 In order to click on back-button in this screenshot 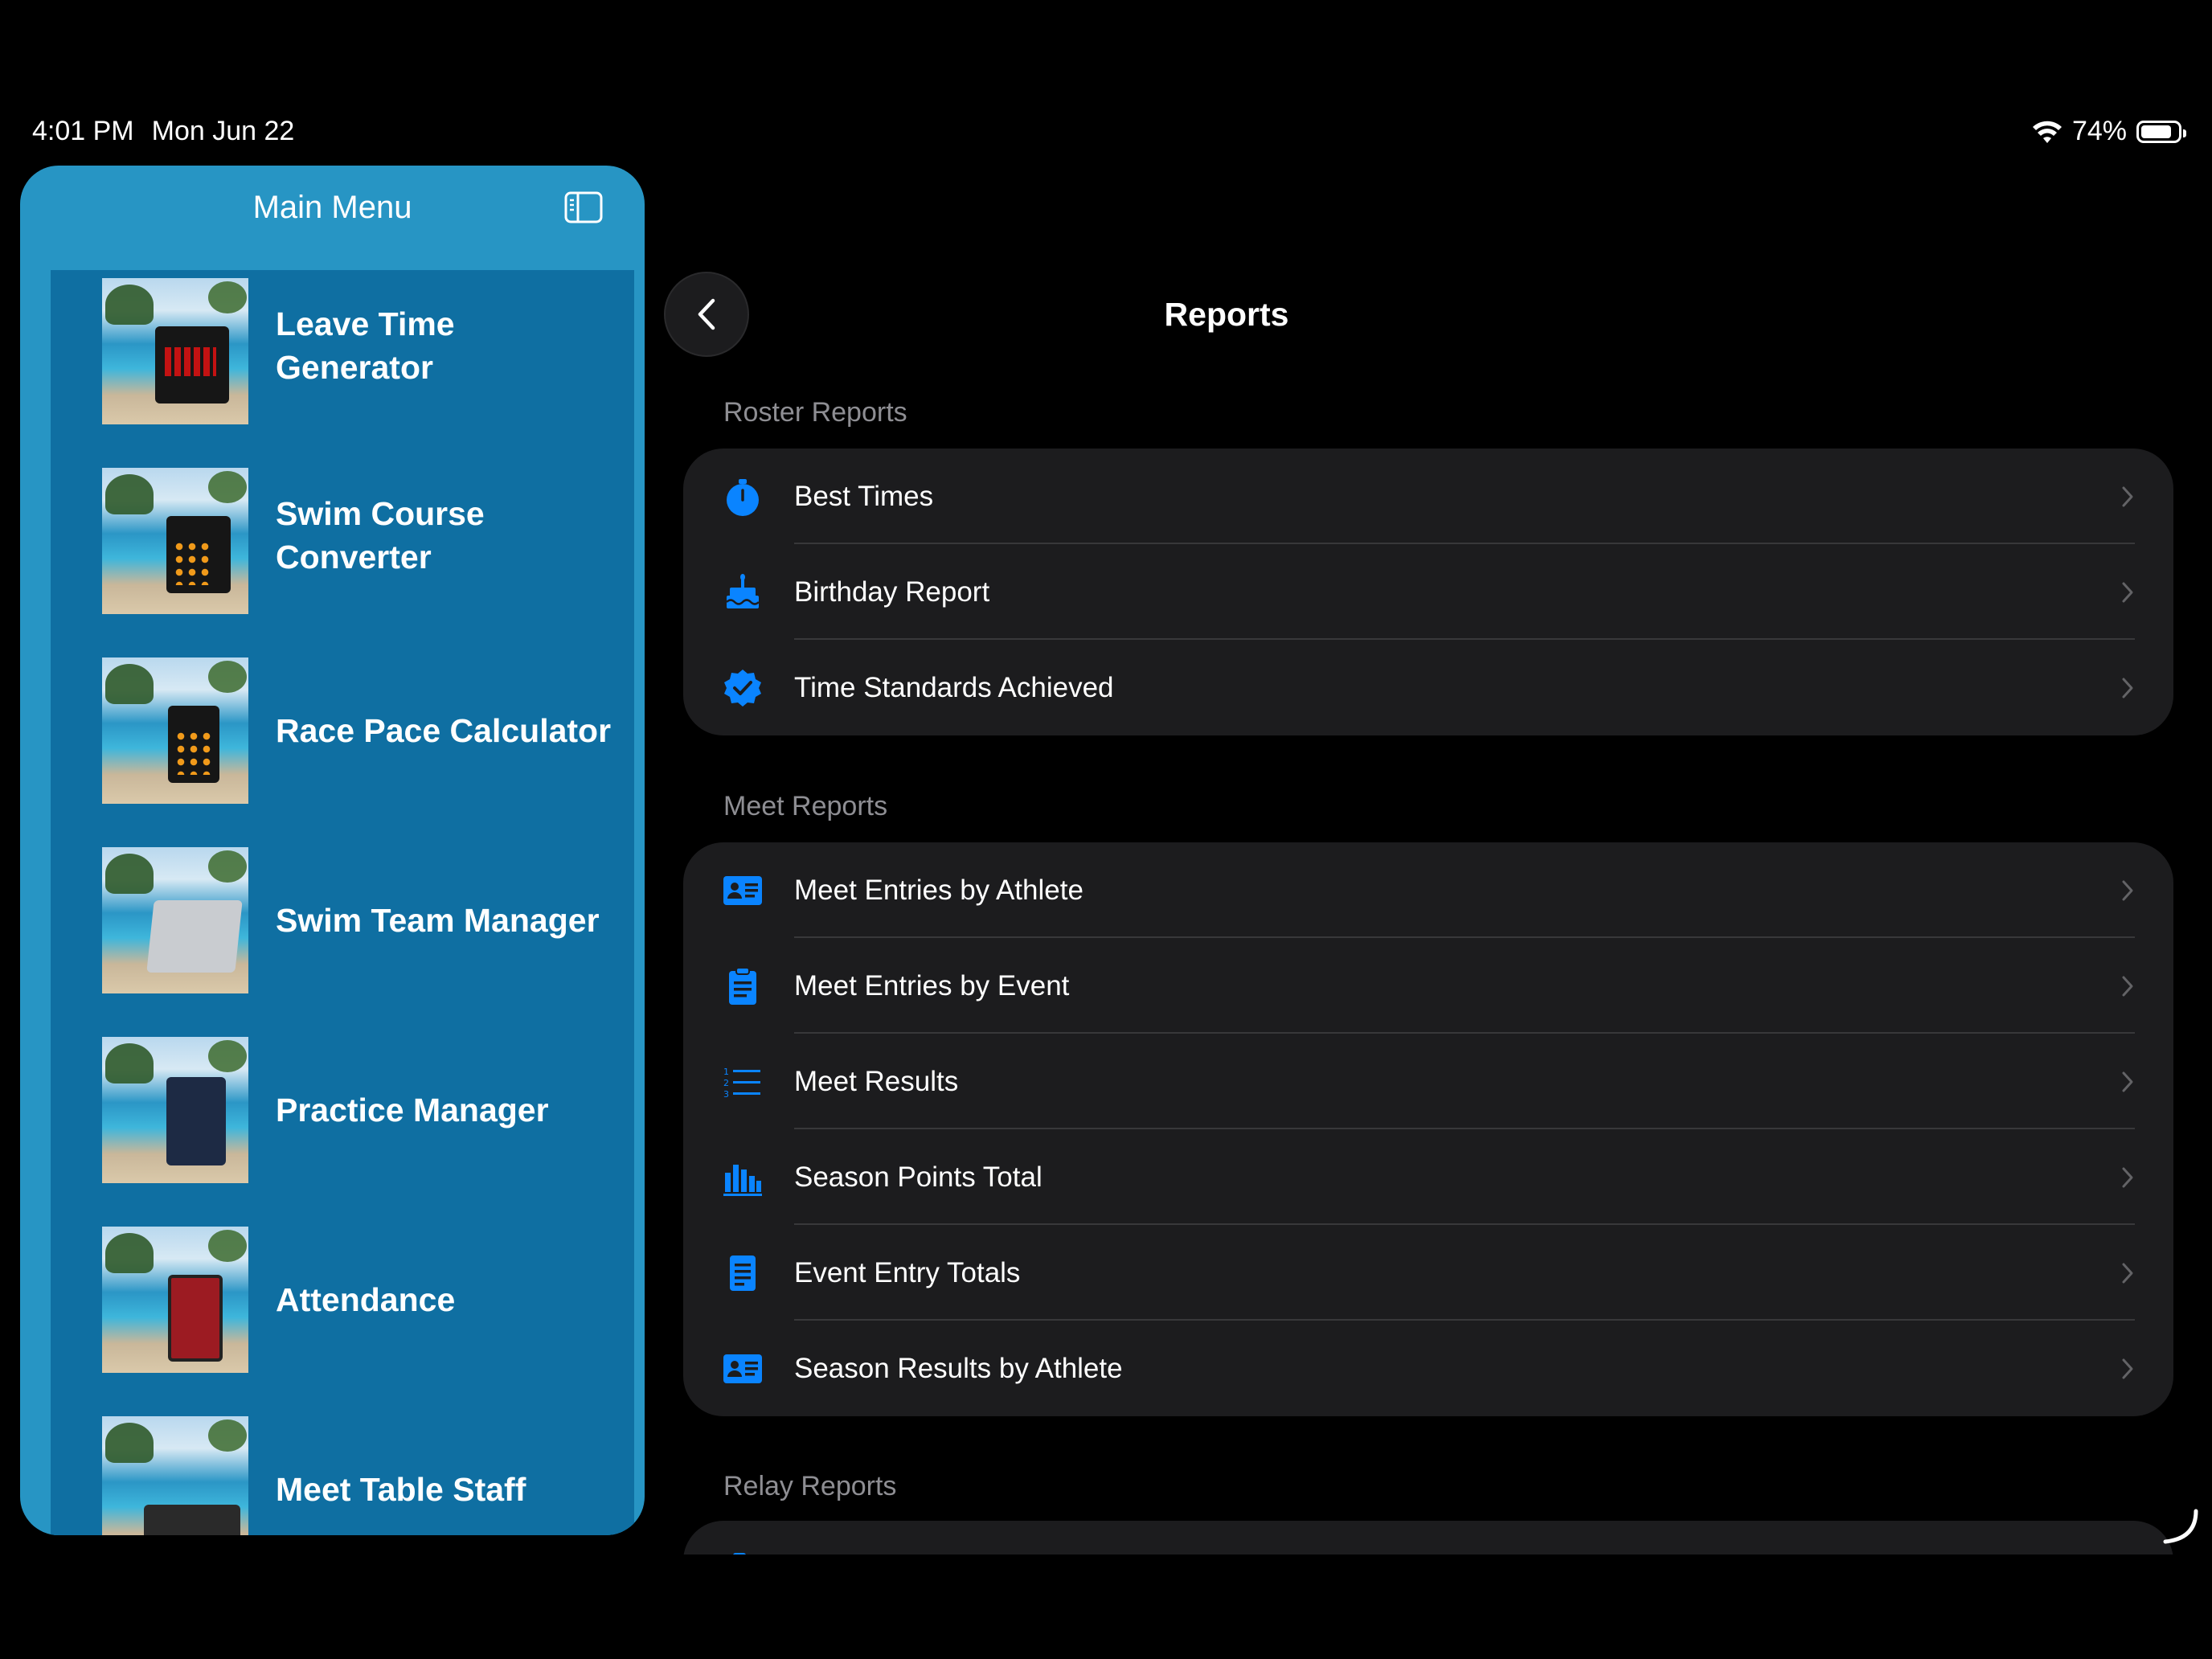, I will do `click(706, 314)`.